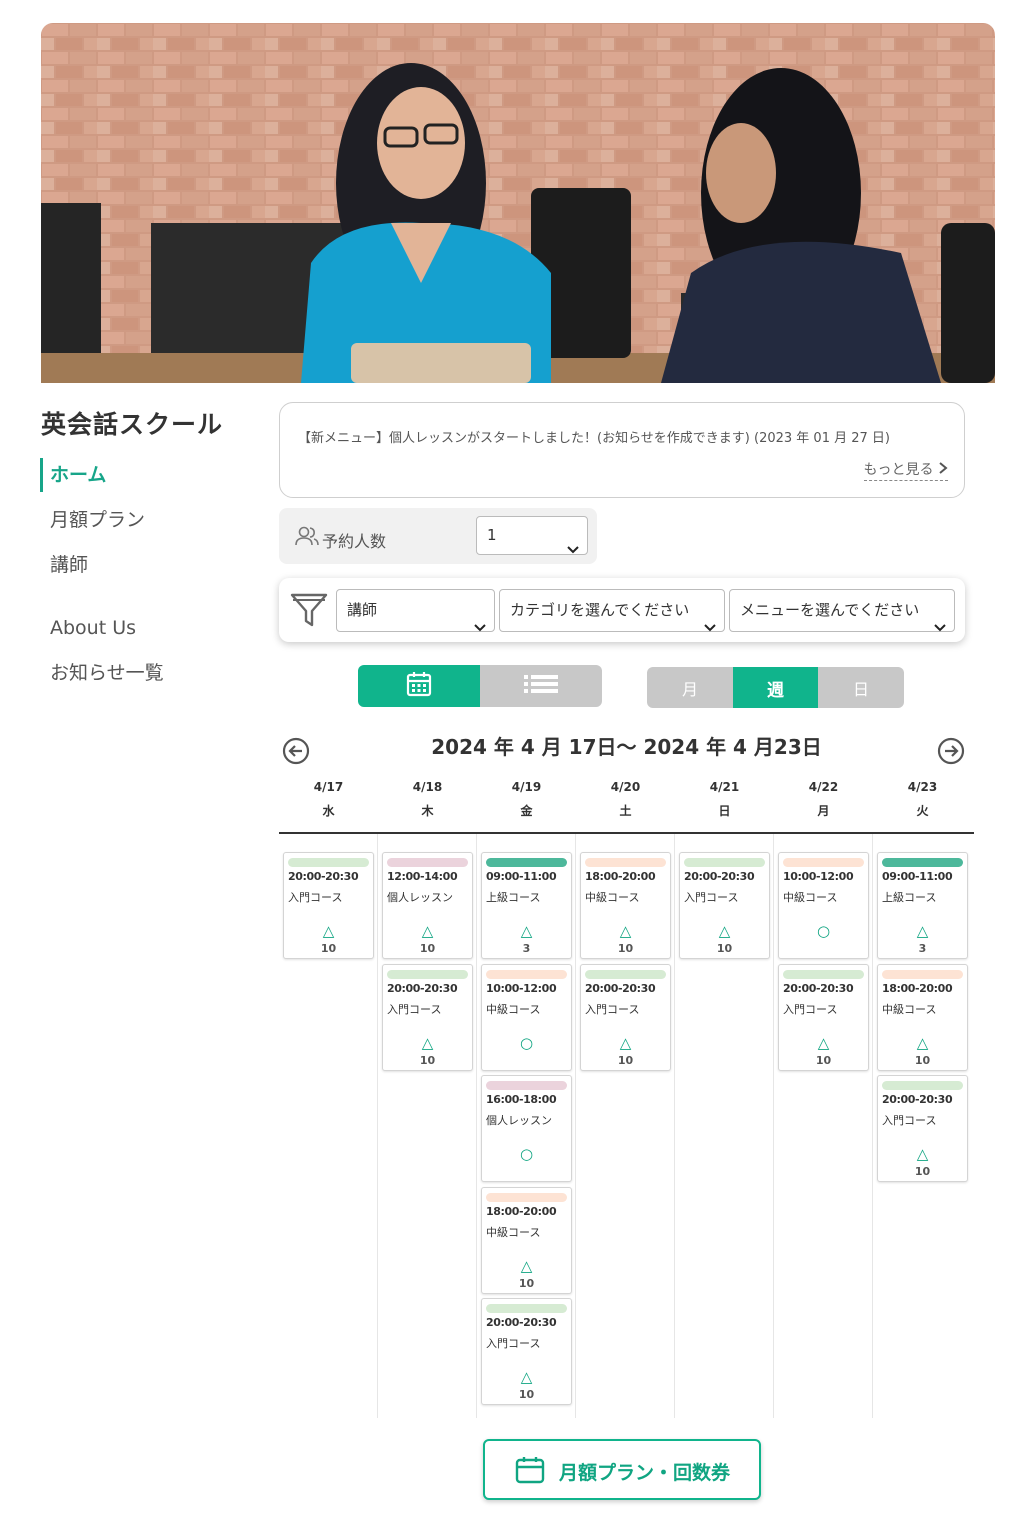 The height and width of the screenshot is (1526, 1036). What do you see at coordinates (526, 787) in the screenshot?
I see `day-date: 4/19` at bounding box center [526, 787].